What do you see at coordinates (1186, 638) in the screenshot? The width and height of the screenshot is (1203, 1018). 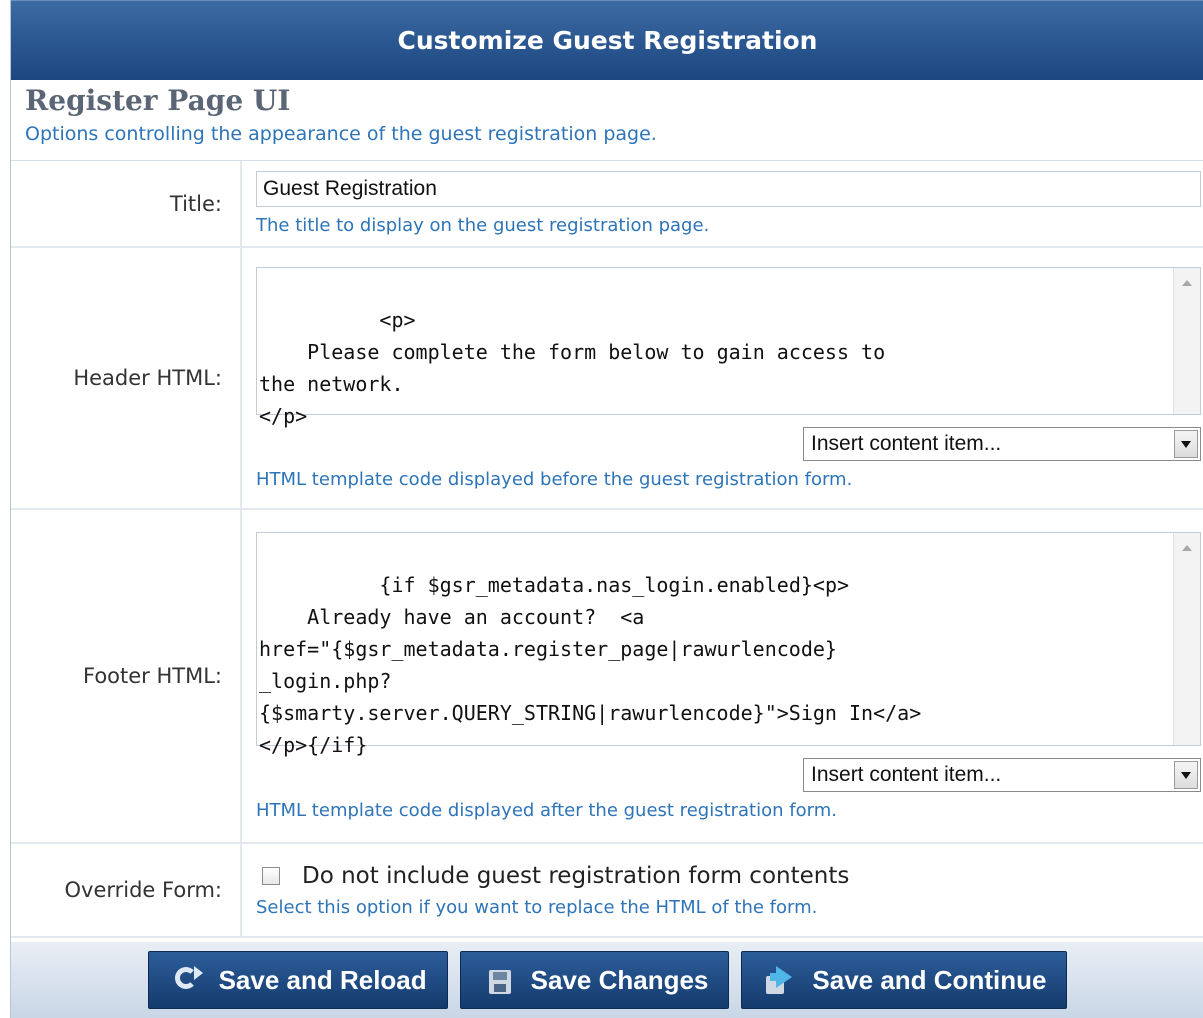 I see `footer-html-scrollbar` at bounding box center [1186, 638].